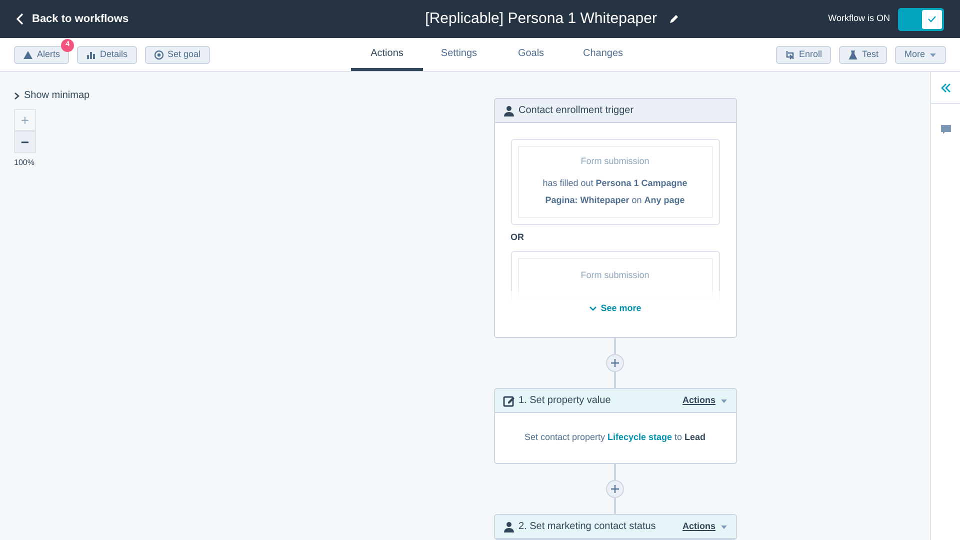 This screenshot has height=540, width=960. I want to click on toolbar-button: Enroll, so click(803, 55).